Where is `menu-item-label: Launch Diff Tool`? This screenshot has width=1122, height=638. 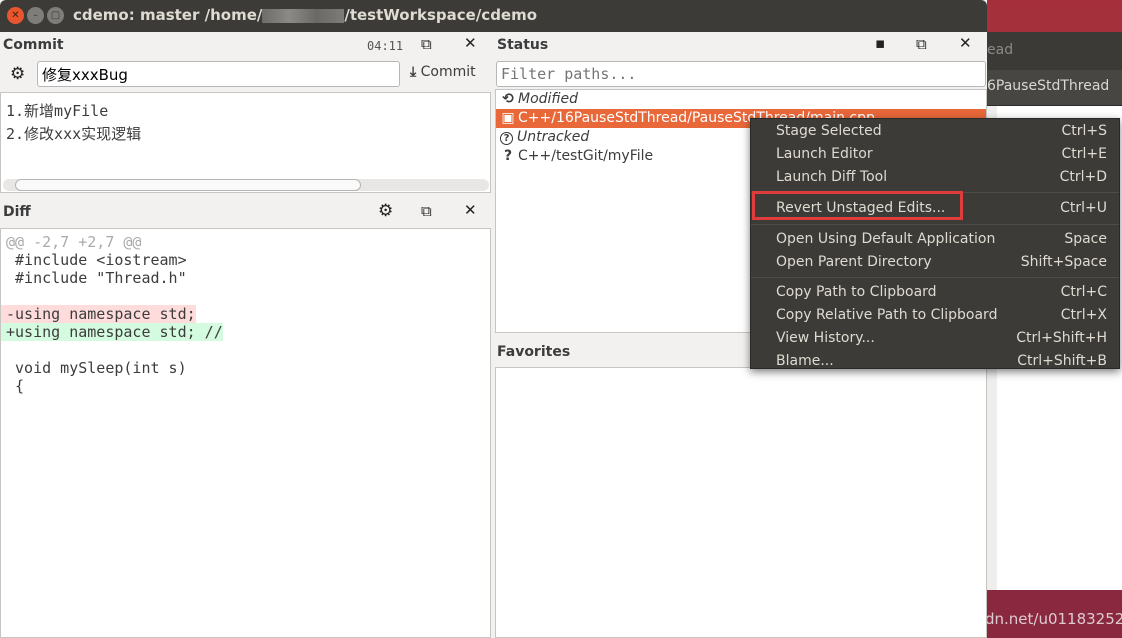 menu-item-label: Launch Diff Tool is located at coordinates (832, 177).